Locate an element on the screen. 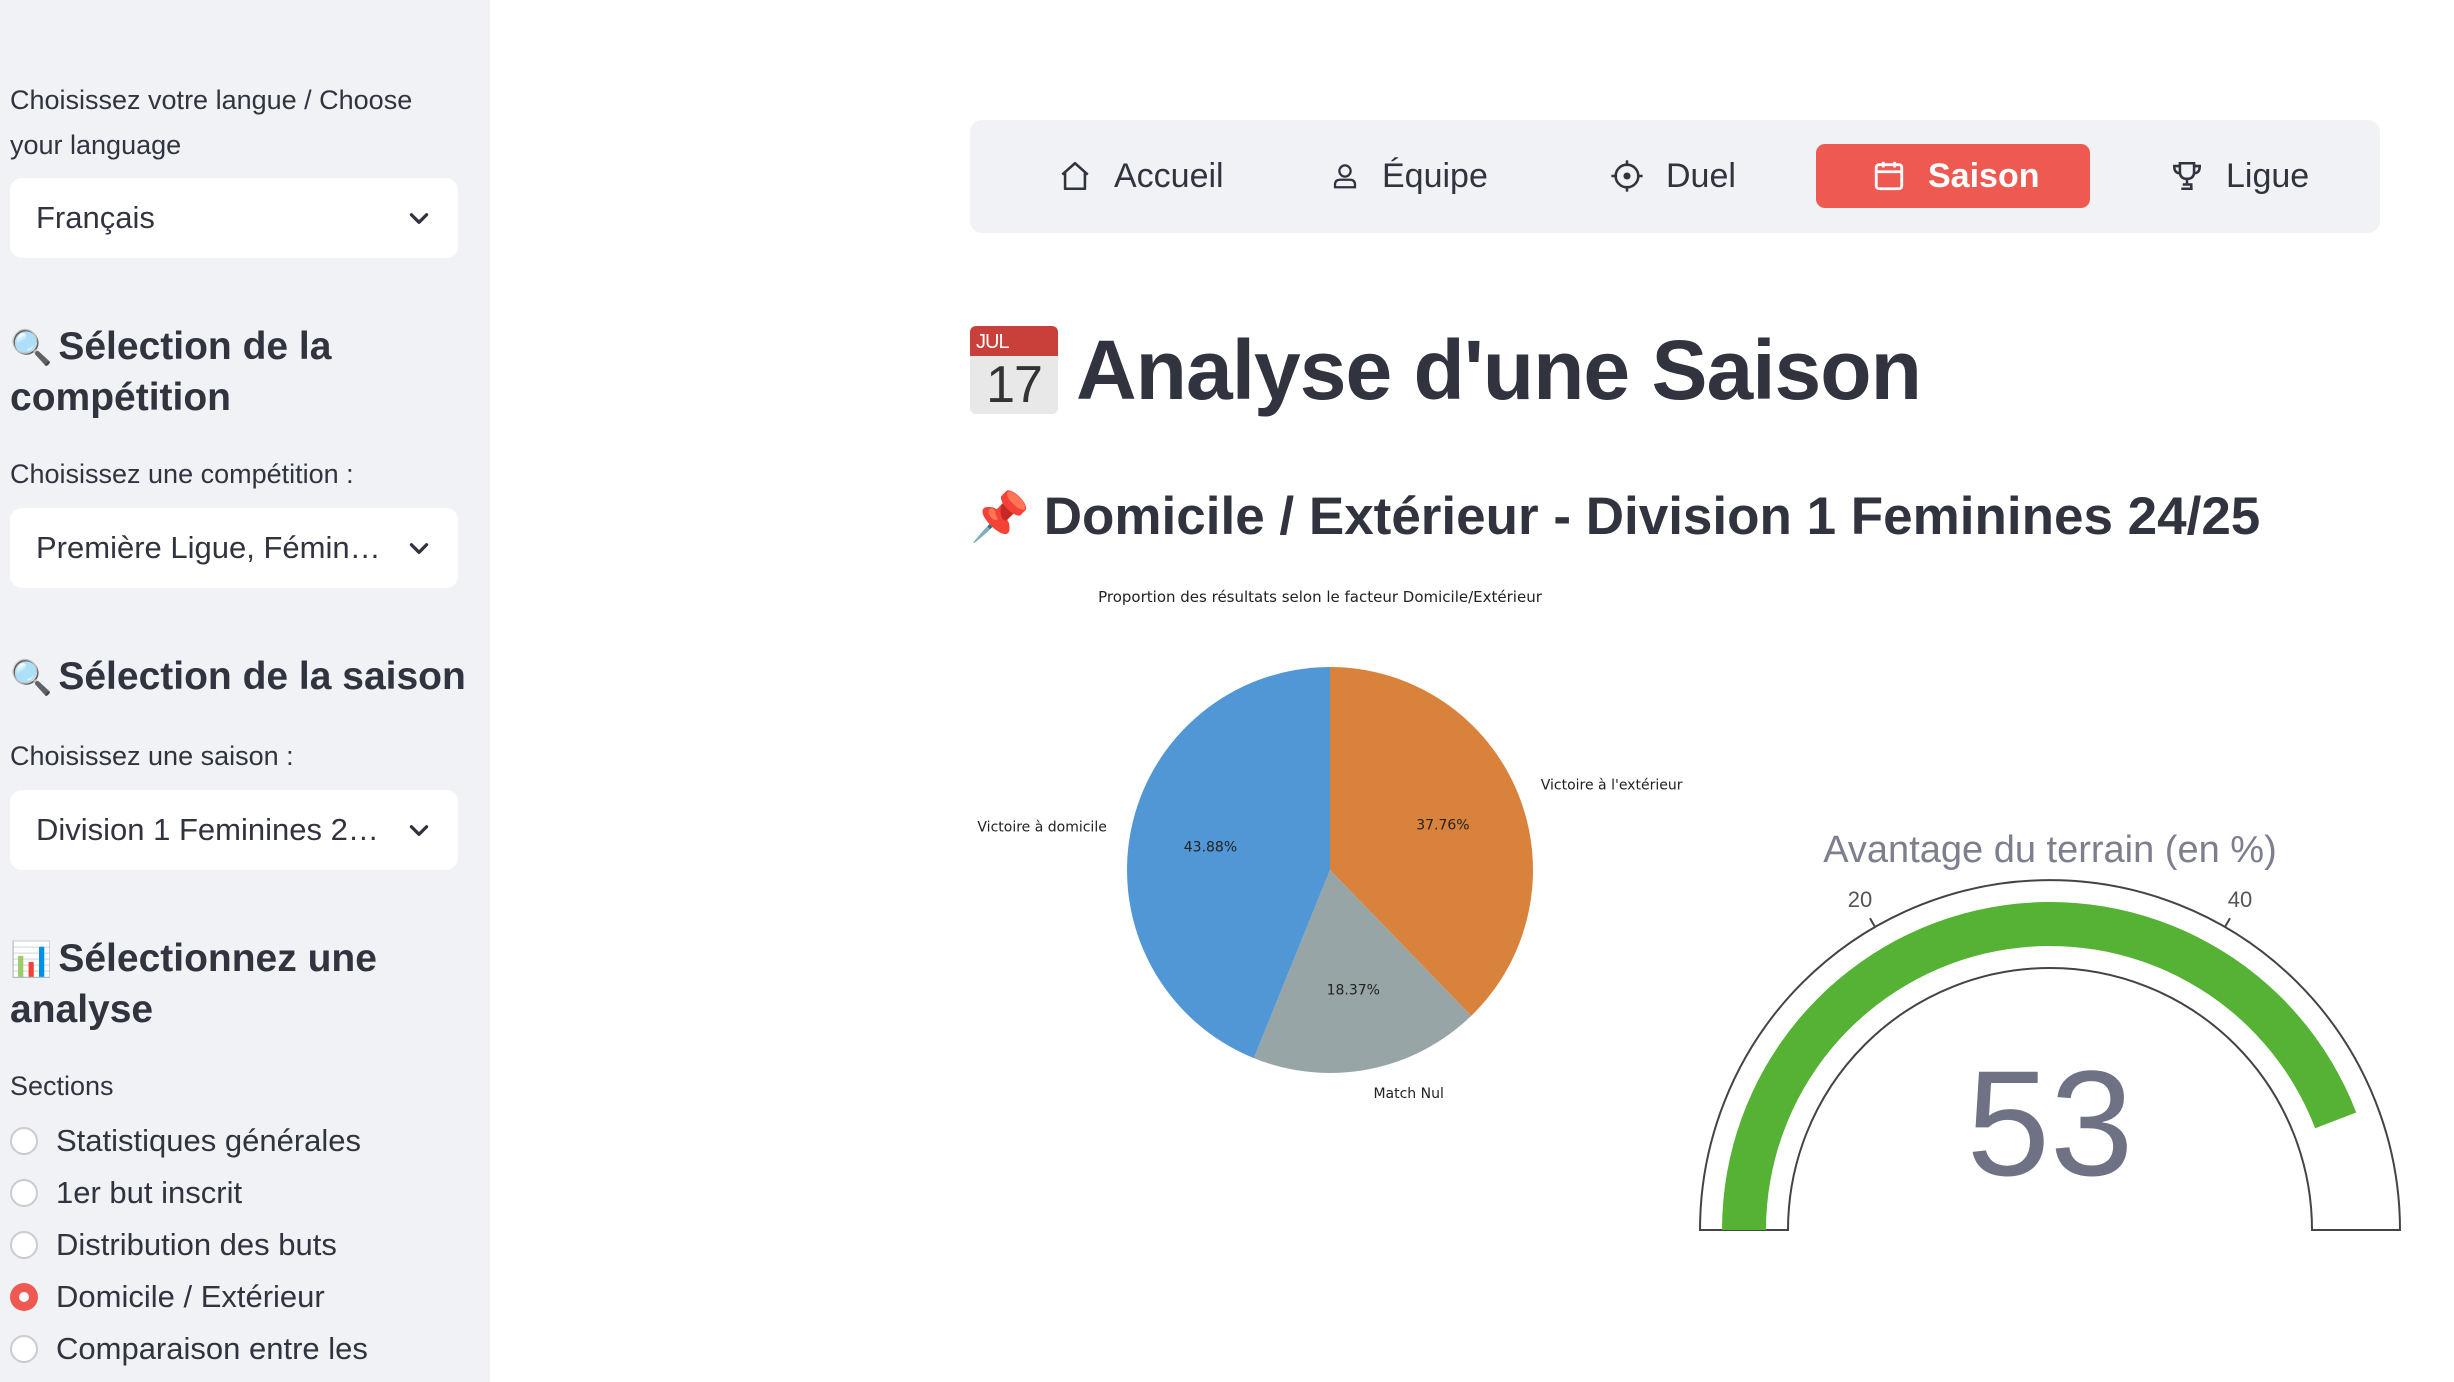  page-title: JUL 17 Analyse d'une Saison is located at coordinates (1446, 370).